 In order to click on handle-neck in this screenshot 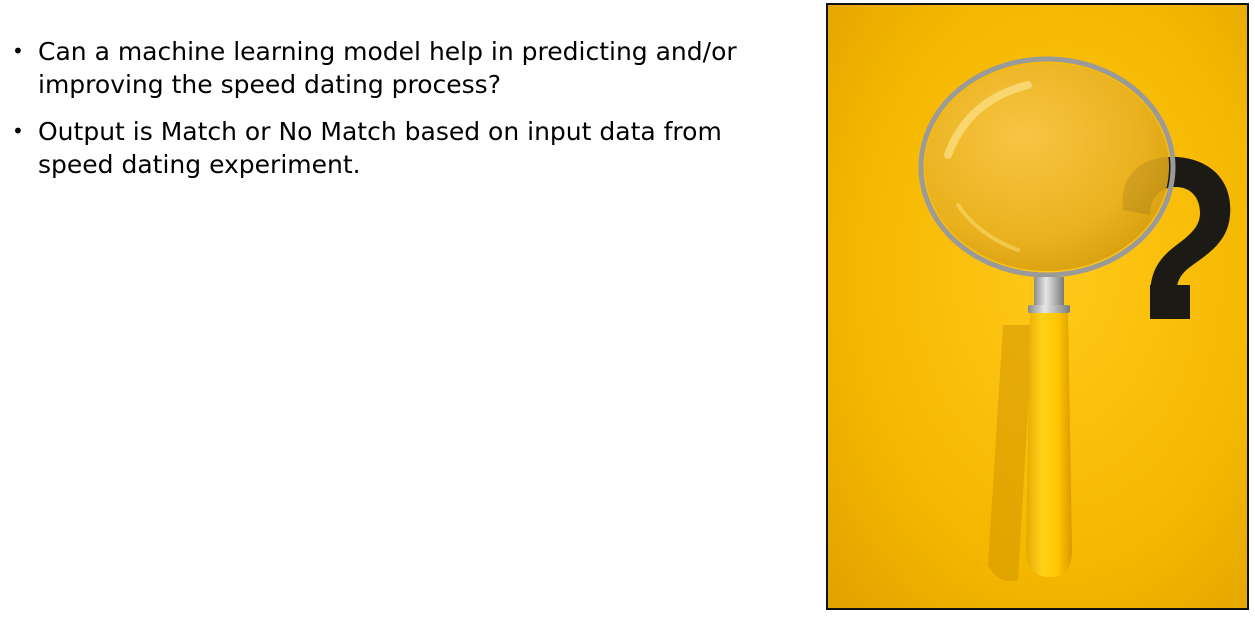, I will do `click(1049, 293)`.